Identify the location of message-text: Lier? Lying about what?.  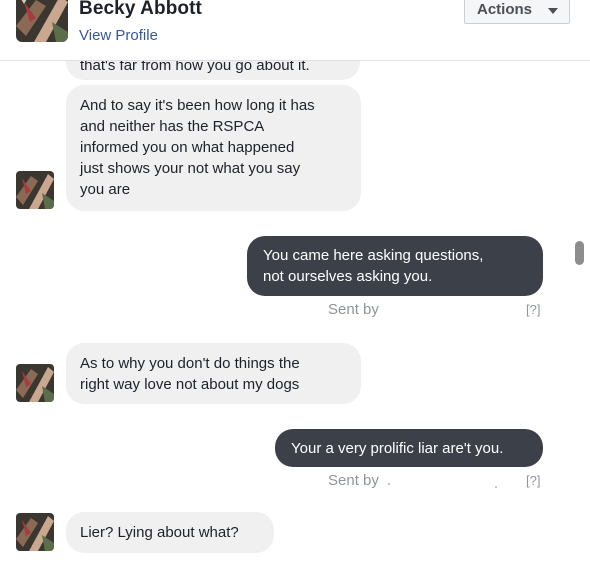
(159, 532).